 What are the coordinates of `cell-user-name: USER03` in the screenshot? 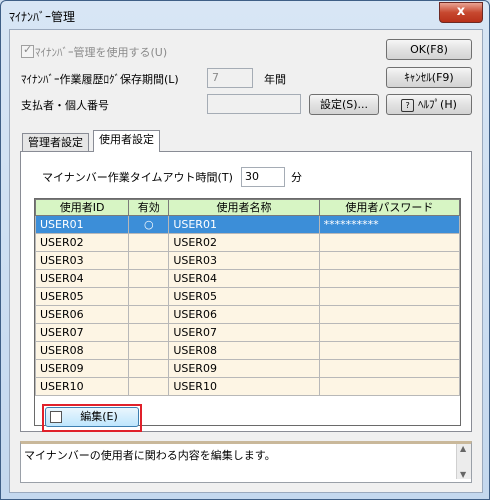 It's located at (244, 260).